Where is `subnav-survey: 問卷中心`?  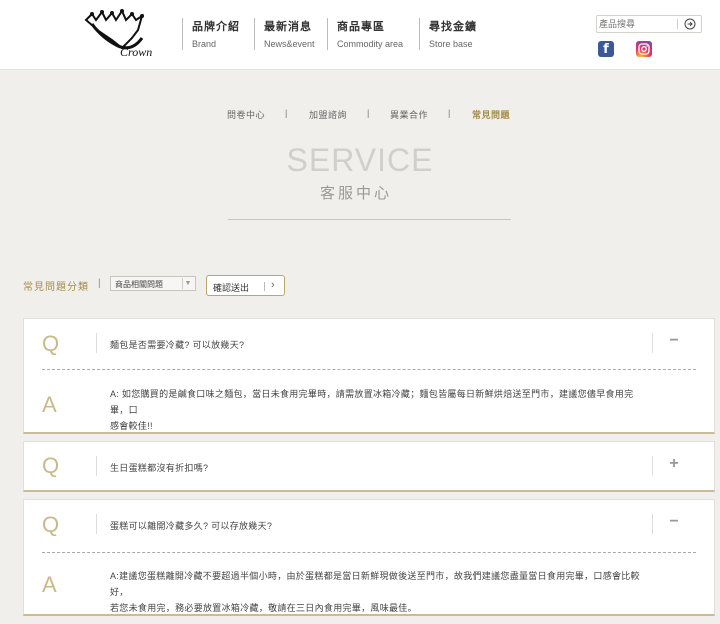 subnav-survey: 問卷中心 is located at coordinates (246, 114).